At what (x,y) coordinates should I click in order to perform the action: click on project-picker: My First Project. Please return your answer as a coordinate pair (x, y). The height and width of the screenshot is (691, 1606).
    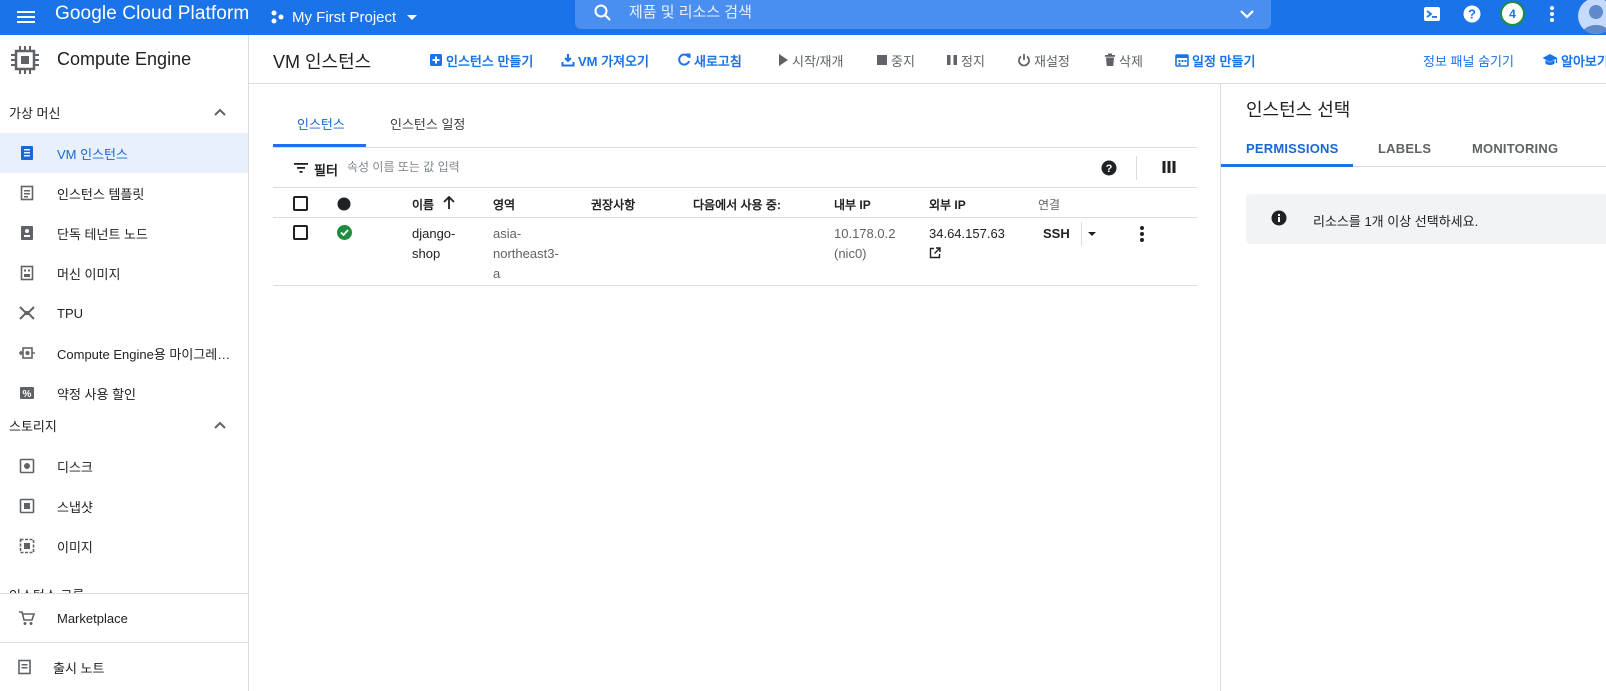
    Looking at the image, I should click on (346, 17).